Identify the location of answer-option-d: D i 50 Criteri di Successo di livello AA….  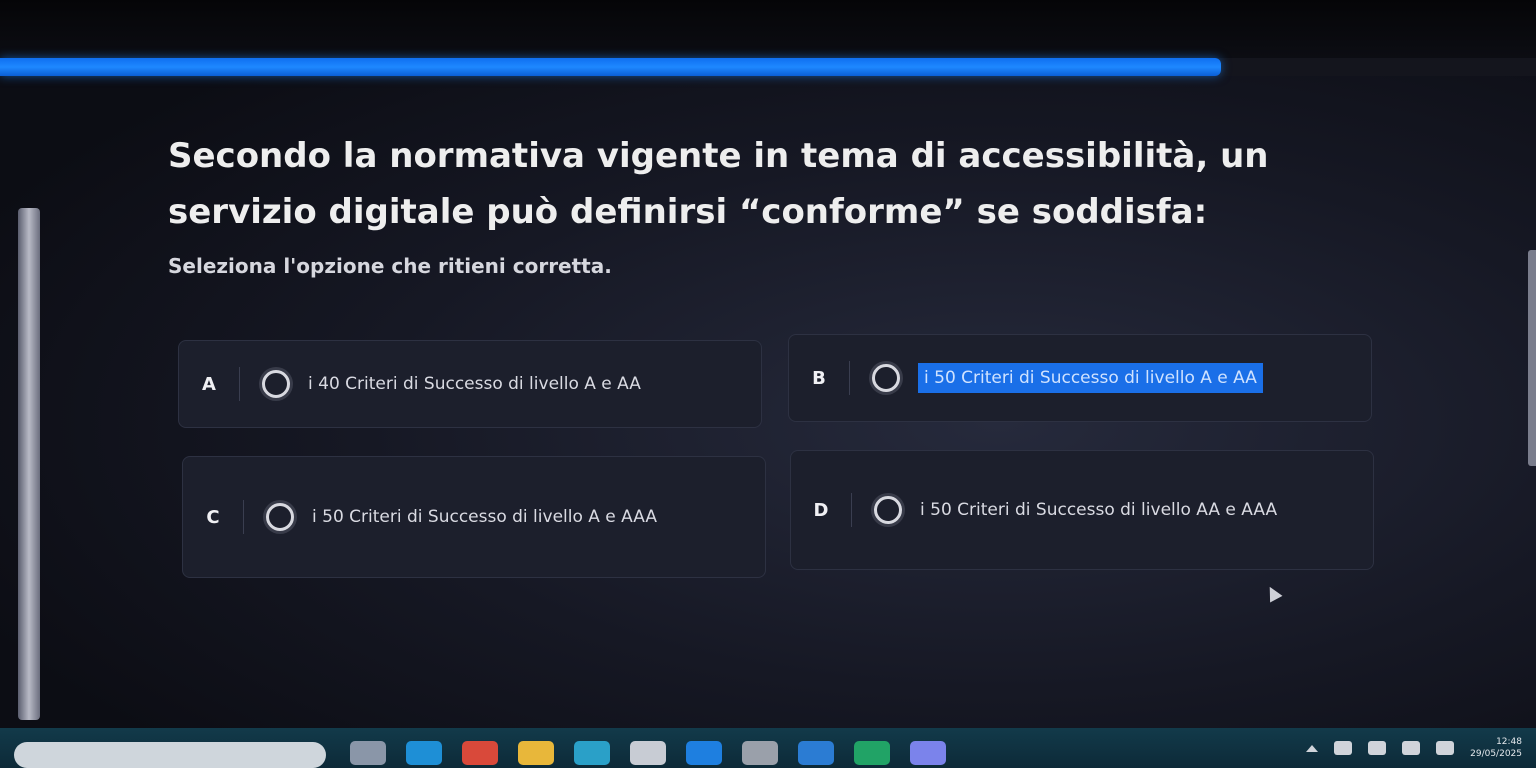
(1082, 510).